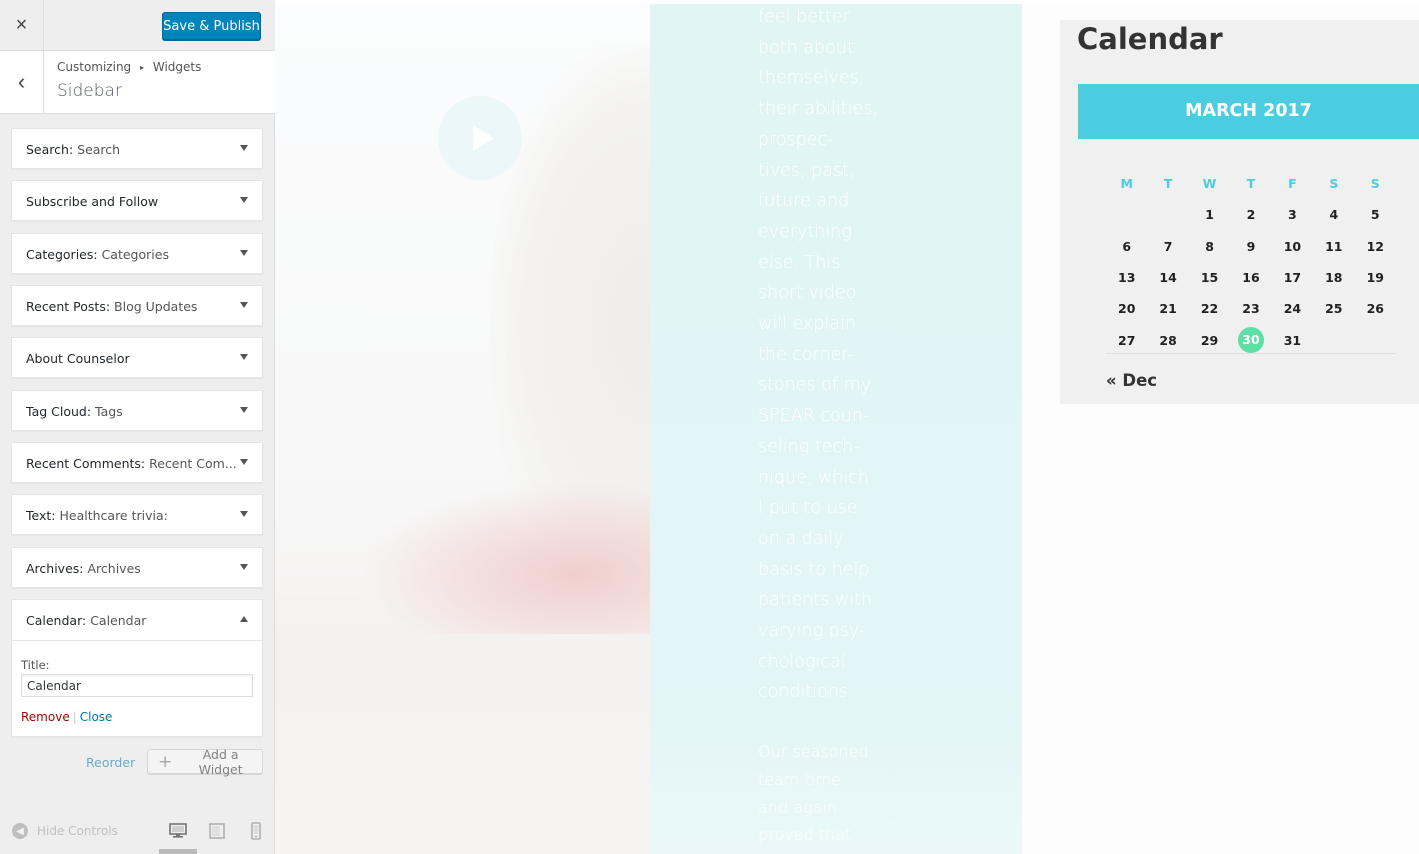 This screenshot has height=854, width=1419. I want to click on desktop-preview-icon, so click(178, 831).